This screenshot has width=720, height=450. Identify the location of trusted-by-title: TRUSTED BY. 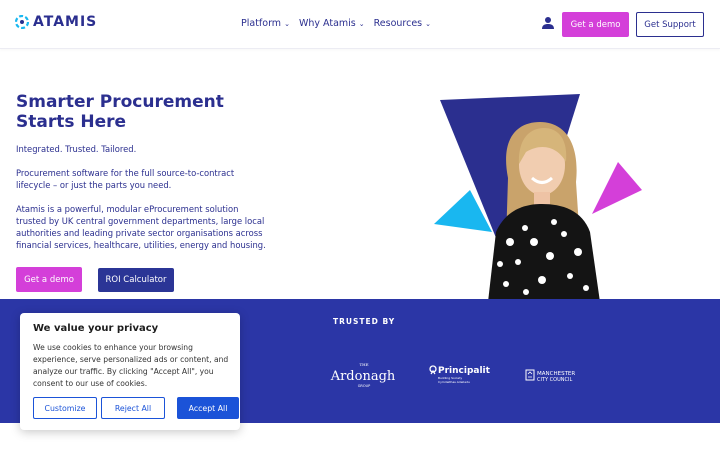
(364, 321).